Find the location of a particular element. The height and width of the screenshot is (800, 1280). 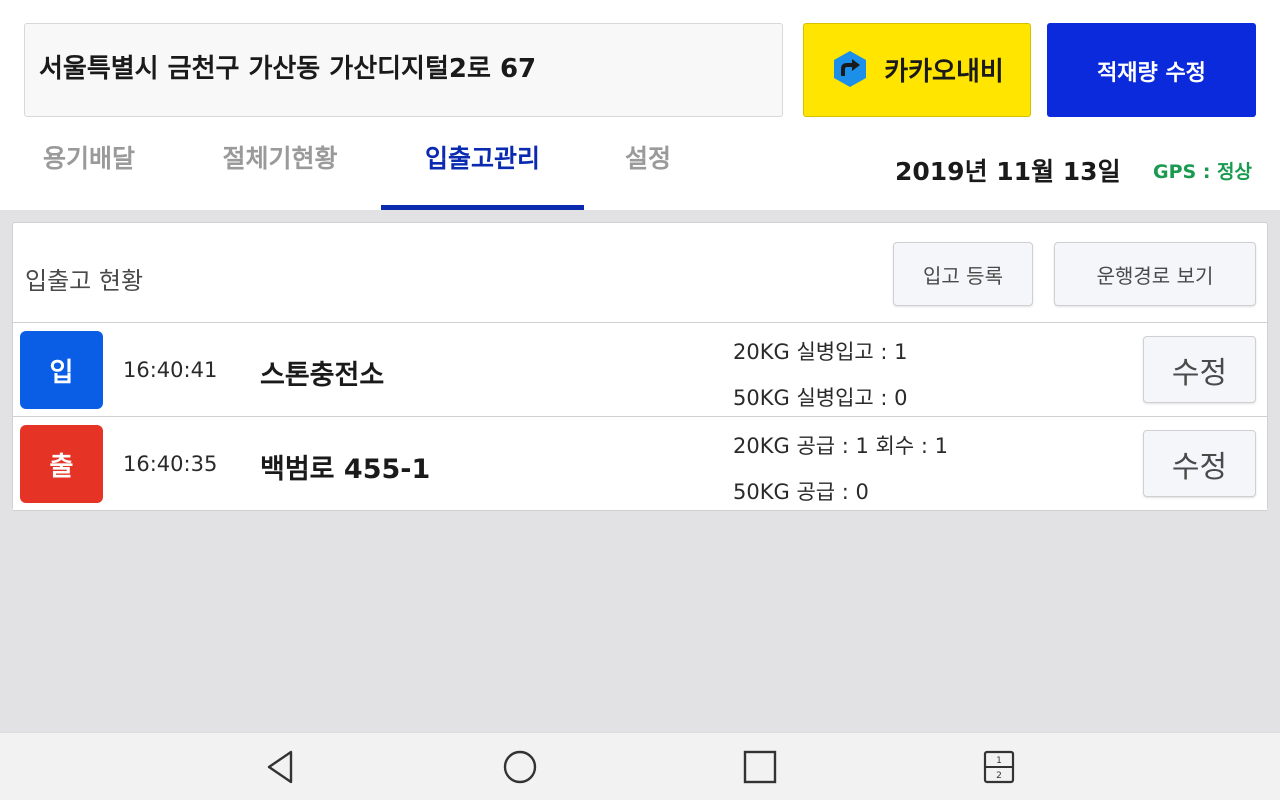

register-inbound-button: 입고 등록 is located at coordinates (963, 274).